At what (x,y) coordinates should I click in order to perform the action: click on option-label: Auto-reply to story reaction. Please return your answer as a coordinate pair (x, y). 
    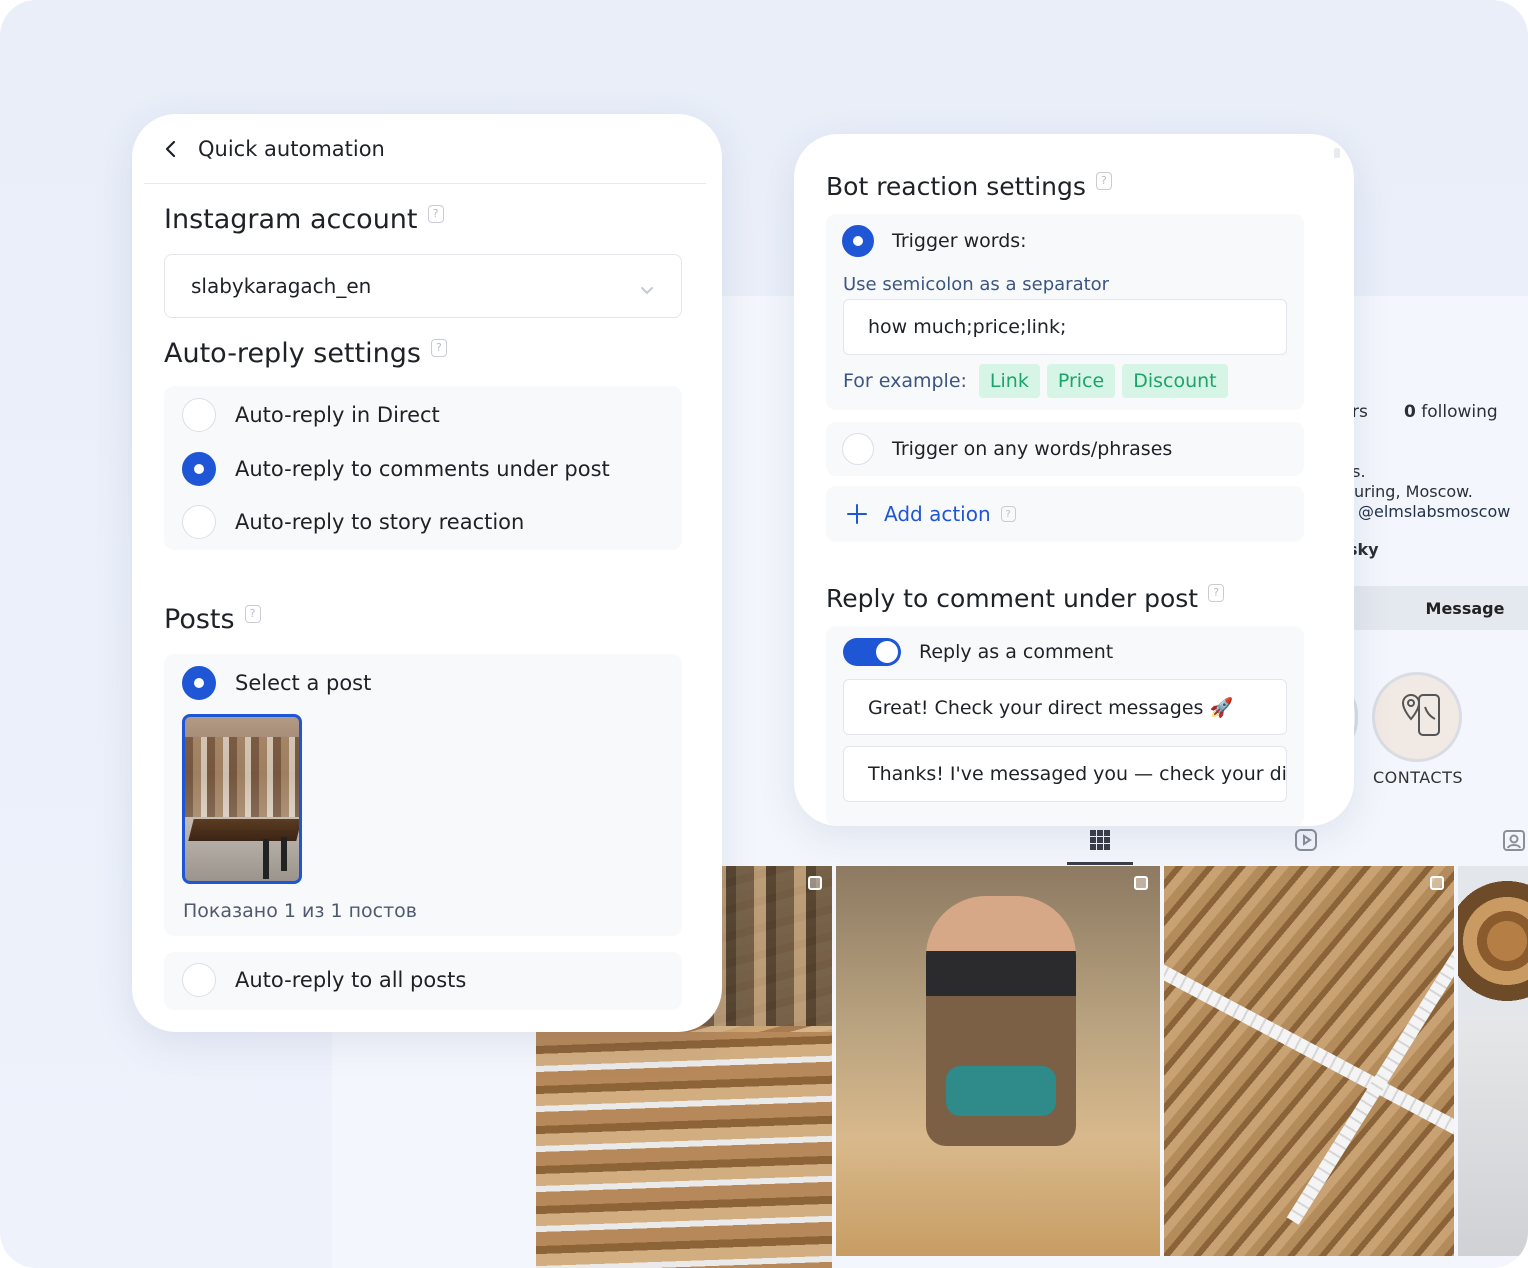
    Looking at the image, I should click on (380, 522).